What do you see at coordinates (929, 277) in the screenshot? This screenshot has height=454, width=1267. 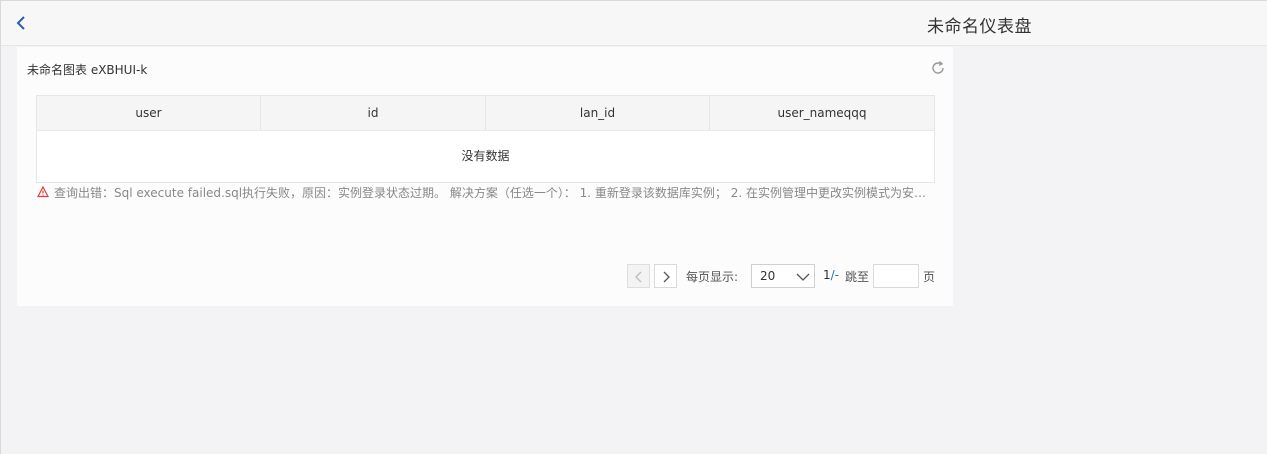 I see `jump-suffix: 页` at bounding box center [929, 277].